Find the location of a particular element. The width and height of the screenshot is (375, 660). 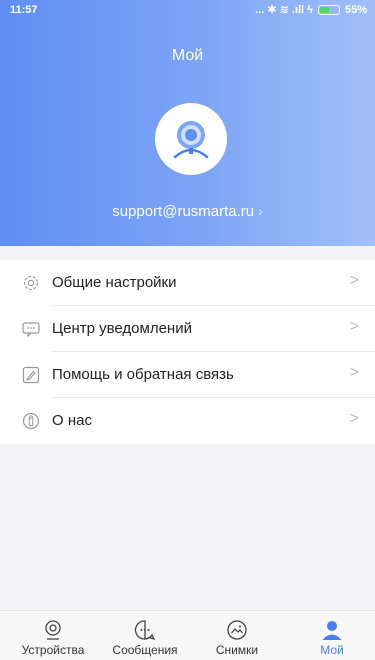

photo-icon is located at coordinates (237, 630).